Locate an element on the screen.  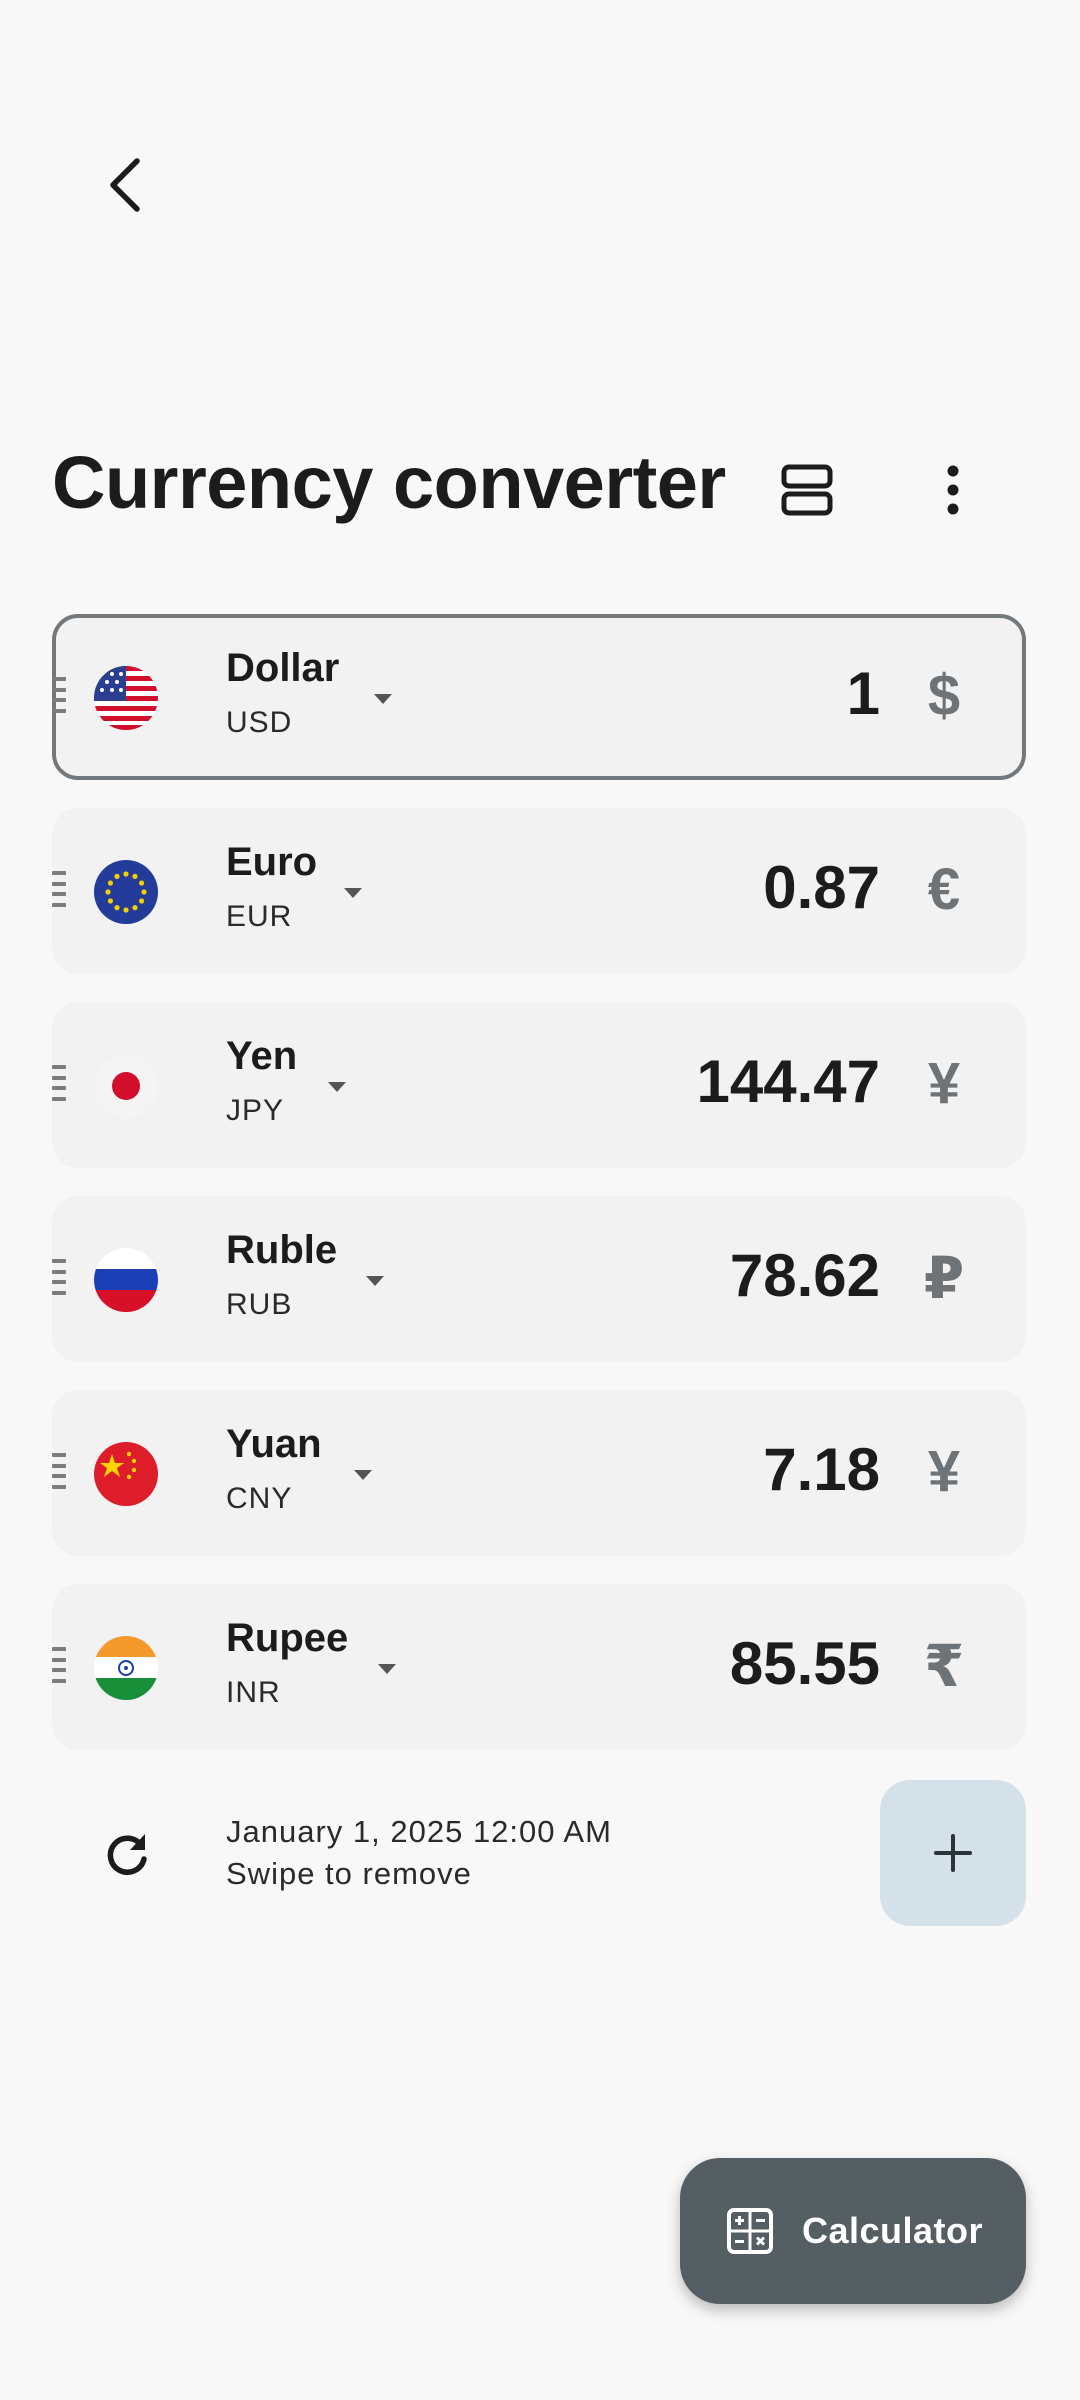
view-agenda-icon is located at coordinates (807, 490).